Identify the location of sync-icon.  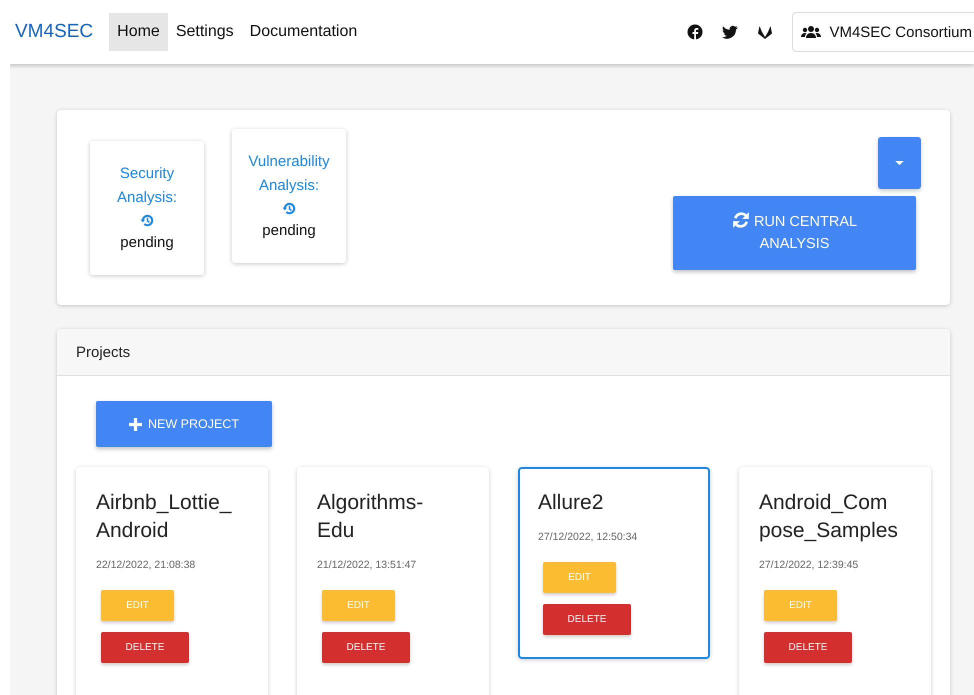
(741, 220).